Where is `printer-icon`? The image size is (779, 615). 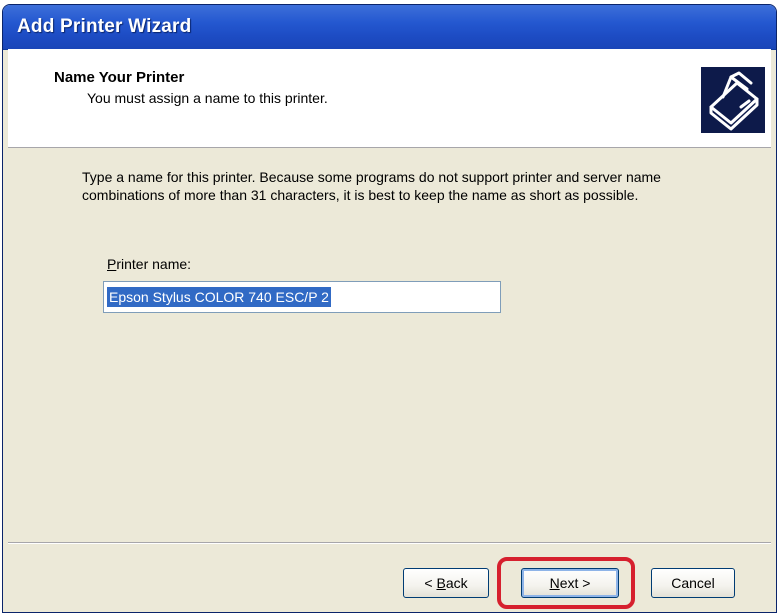
printer-icon is located at coordinates (733, 100).